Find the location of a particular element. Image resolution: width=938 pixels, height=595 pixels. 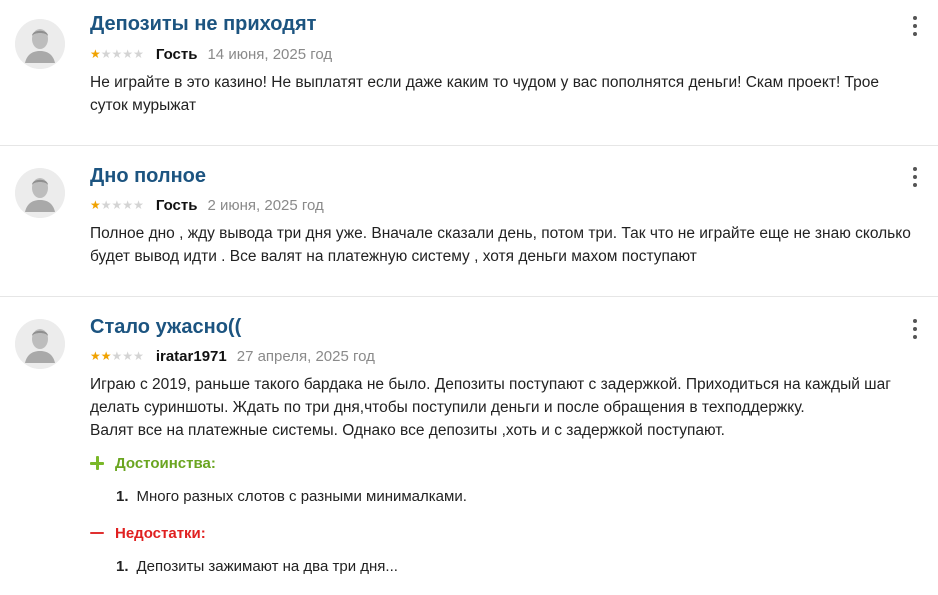

review-author: iratar1971 is located at coordinates (191, 356).